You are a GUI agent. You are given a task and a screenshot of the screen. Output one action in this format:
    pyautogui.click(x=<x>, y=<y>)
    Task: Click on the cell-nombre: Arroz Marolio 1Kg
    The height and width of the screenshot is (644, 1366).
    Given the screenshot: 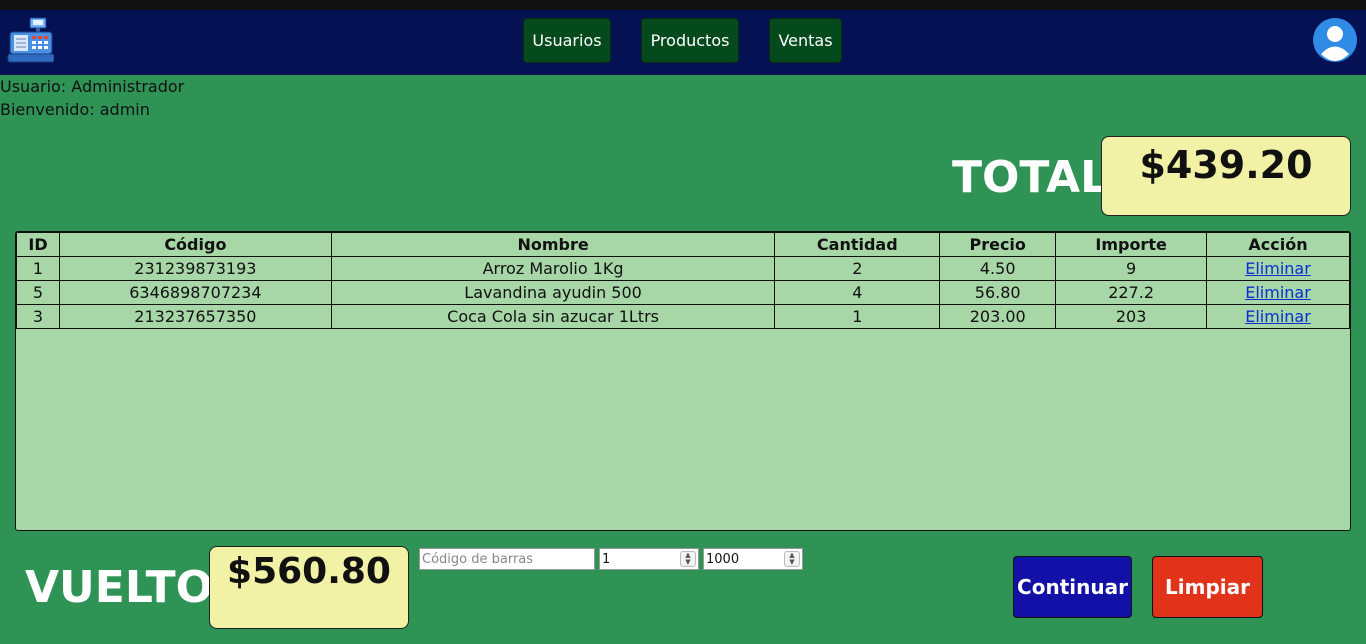 What is the action you would take?
    pyautogui.click(x=553, y=268)
    